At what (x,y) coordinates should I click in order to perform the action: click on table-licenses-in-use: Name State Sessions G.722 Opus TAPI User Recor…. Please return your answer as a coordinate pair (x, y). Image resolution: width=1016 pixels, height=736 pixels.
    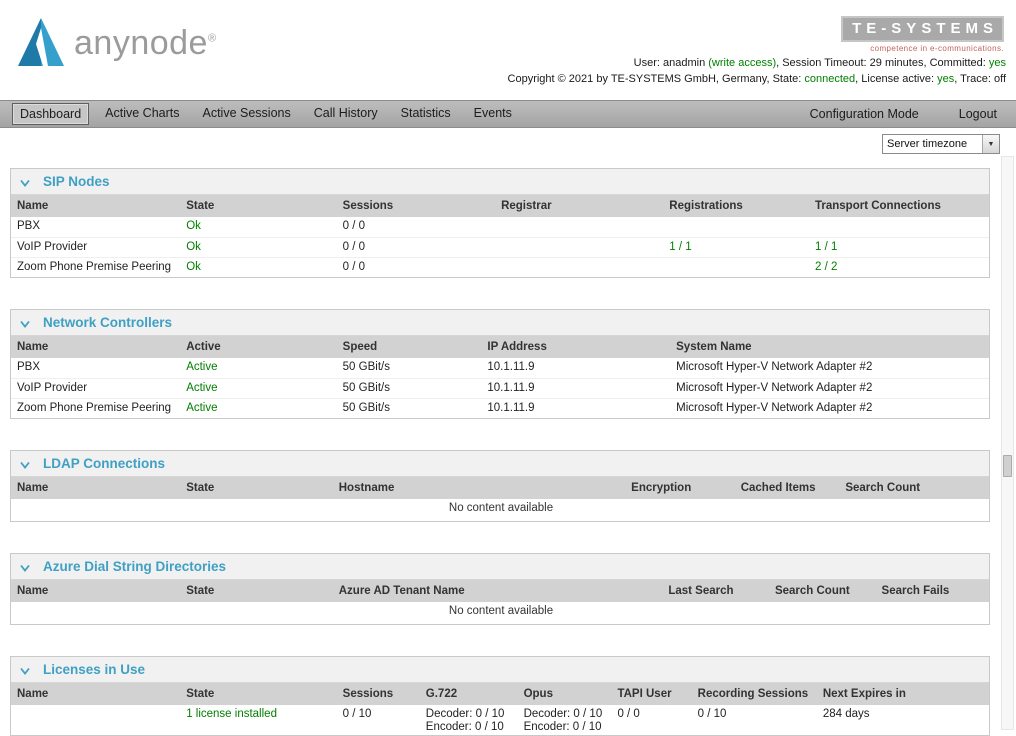
    Looking at the image, I should click on (500, 709).